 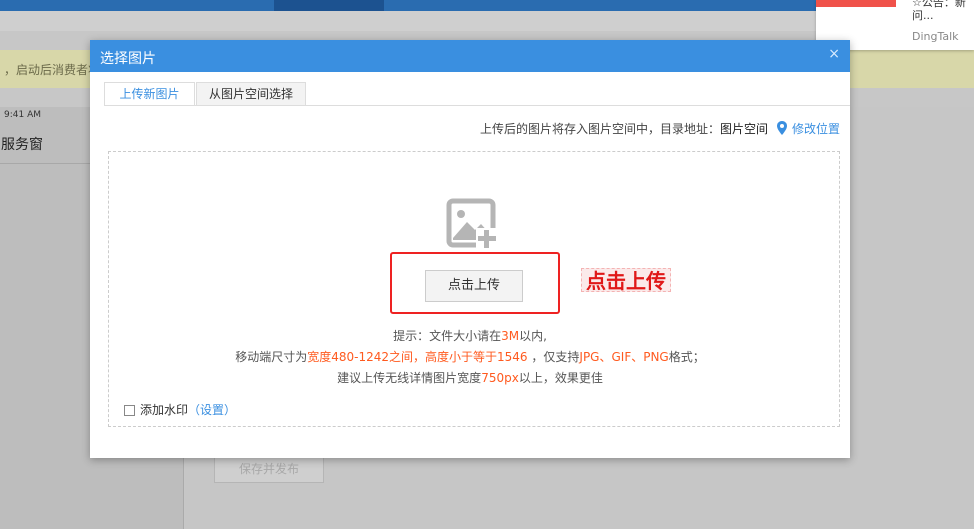 What do you see at coordinates (251, 94) in the screenshot?
I see `tab-from-image-space: 从图片空间选择` at bounding box center [251, 94].